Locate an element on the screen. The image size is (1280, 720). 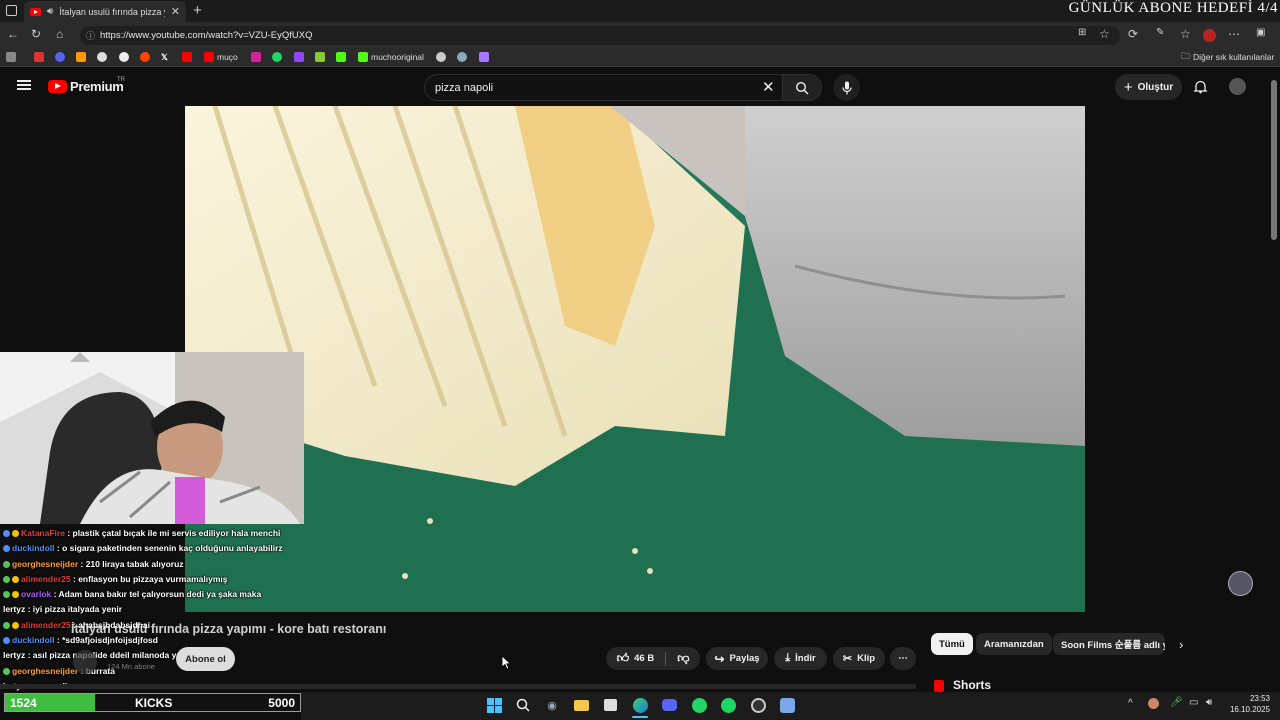
tab-actions-icon is located at coordinates (11, 10).